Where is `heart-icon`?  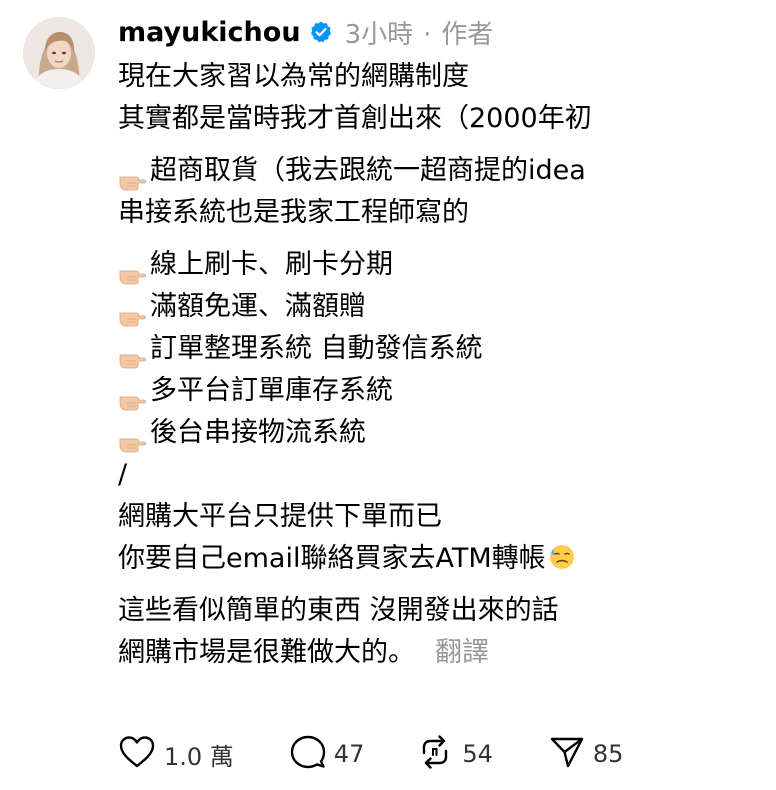 heart-icon is located at coordinates (137, 754).